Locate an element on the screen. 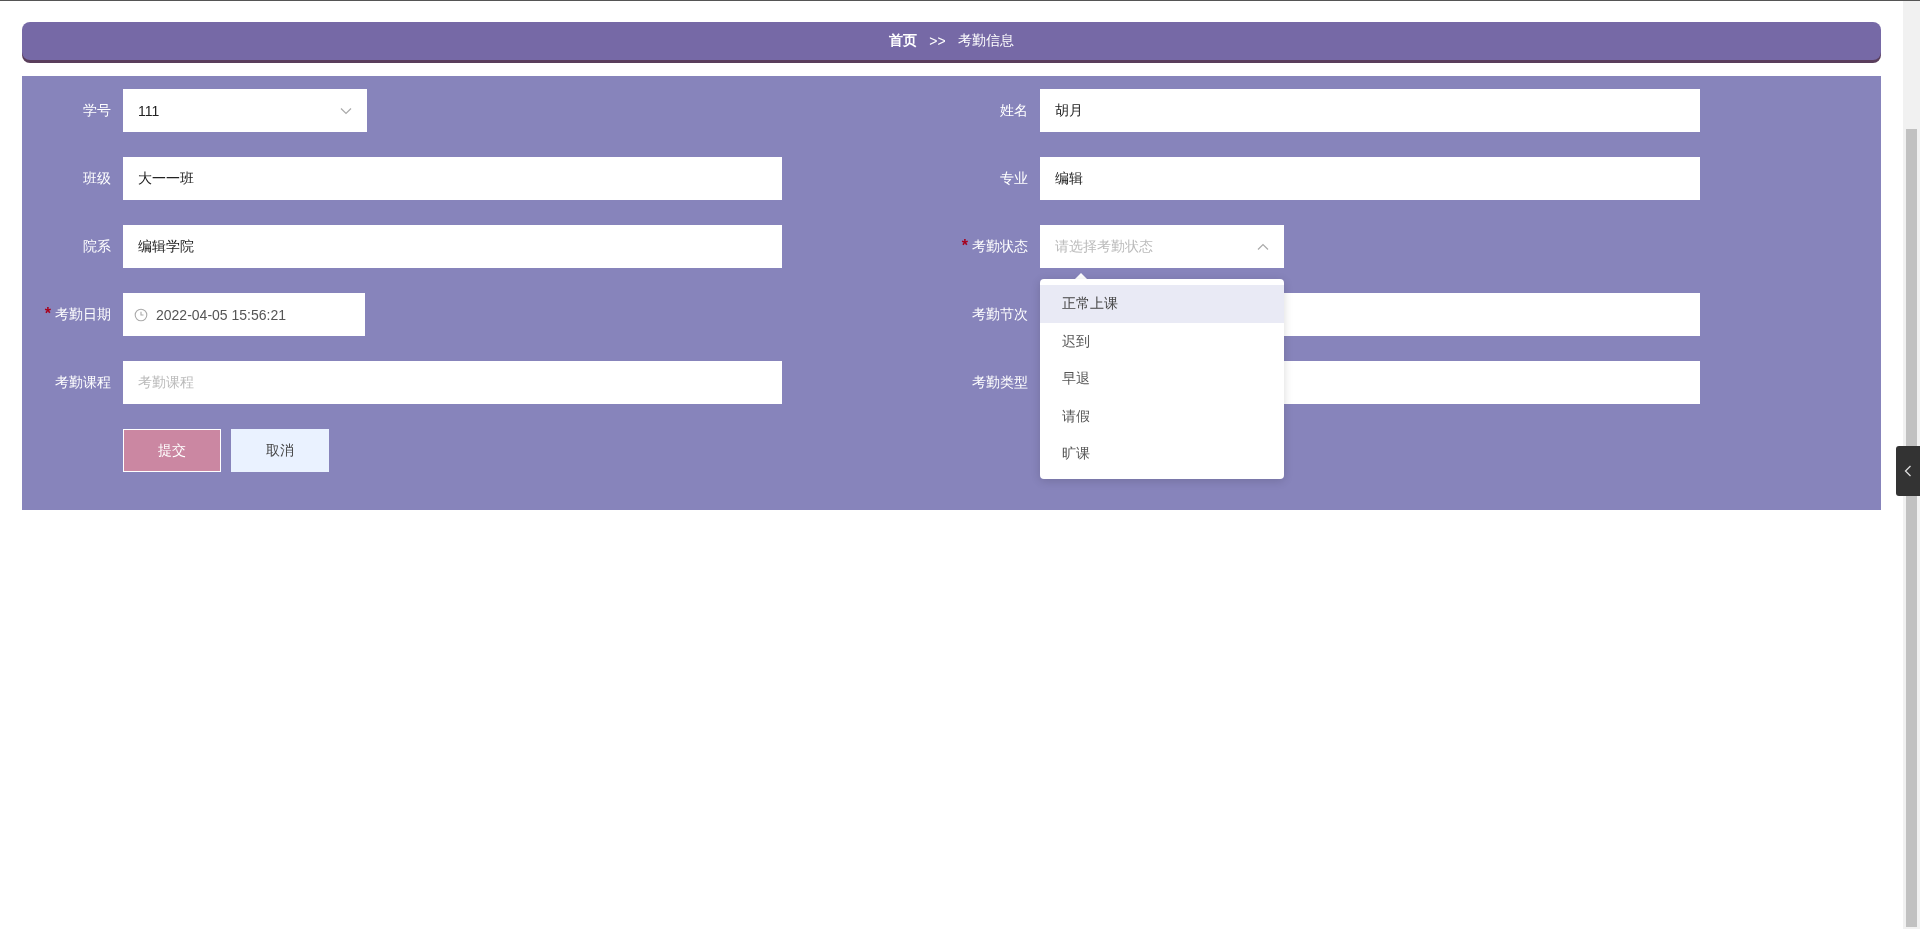 This screenshot has height=929, width=1920. cancel-button: 取消 is located at coordinates (280, 450).